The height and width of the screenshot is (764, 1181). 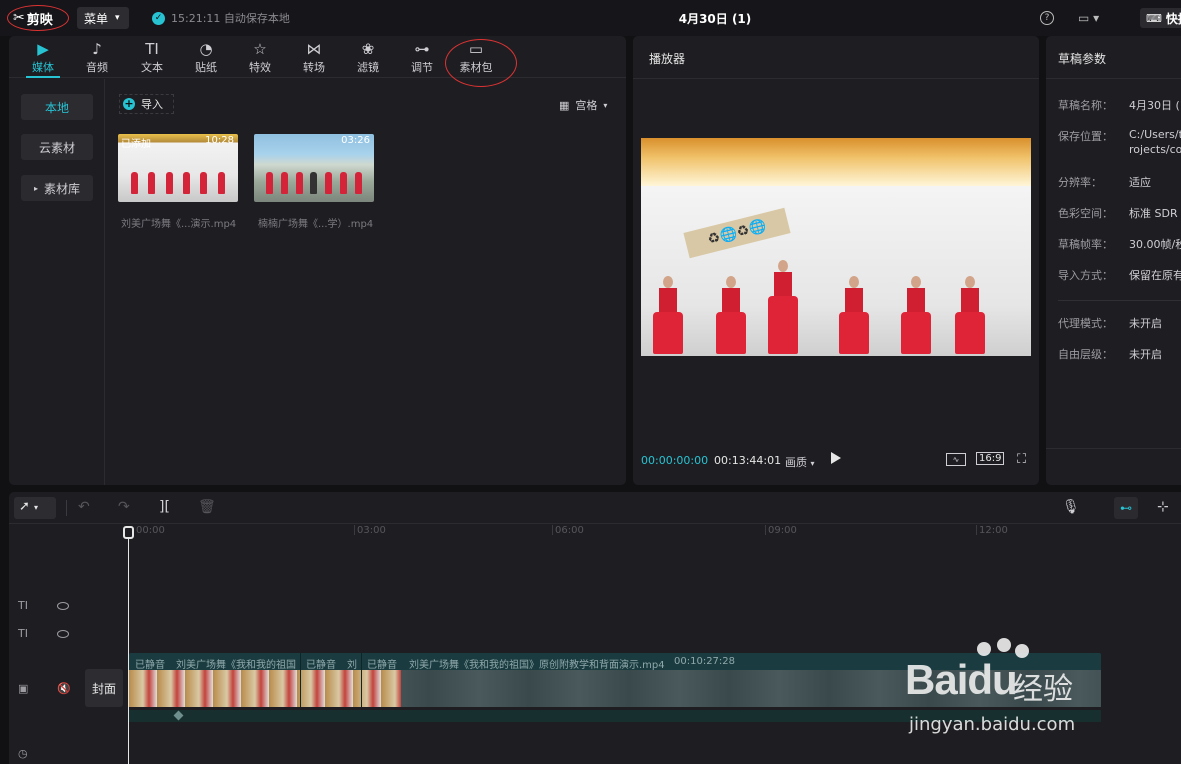 I want to click on grid-icon: ▦, so click(x=564, y=105).